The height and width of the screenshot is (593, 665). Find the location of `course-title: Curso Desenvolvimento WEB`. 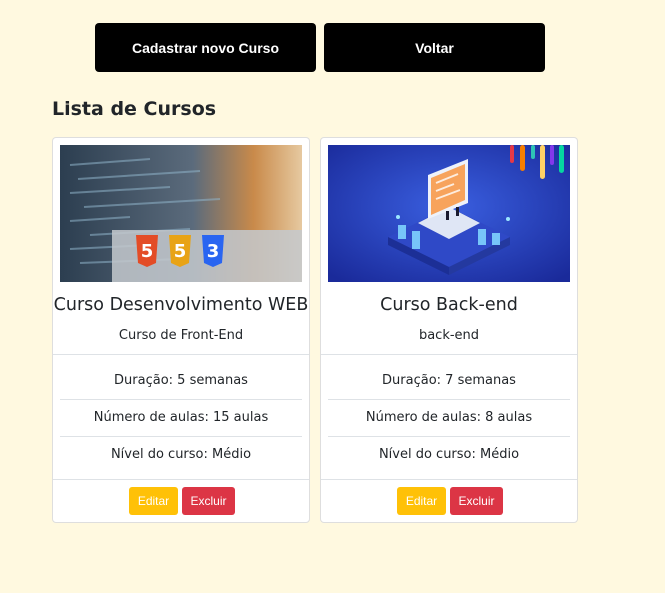

course-title: Curso Desenvolvimento WEB is located at coordinates (181, 305).